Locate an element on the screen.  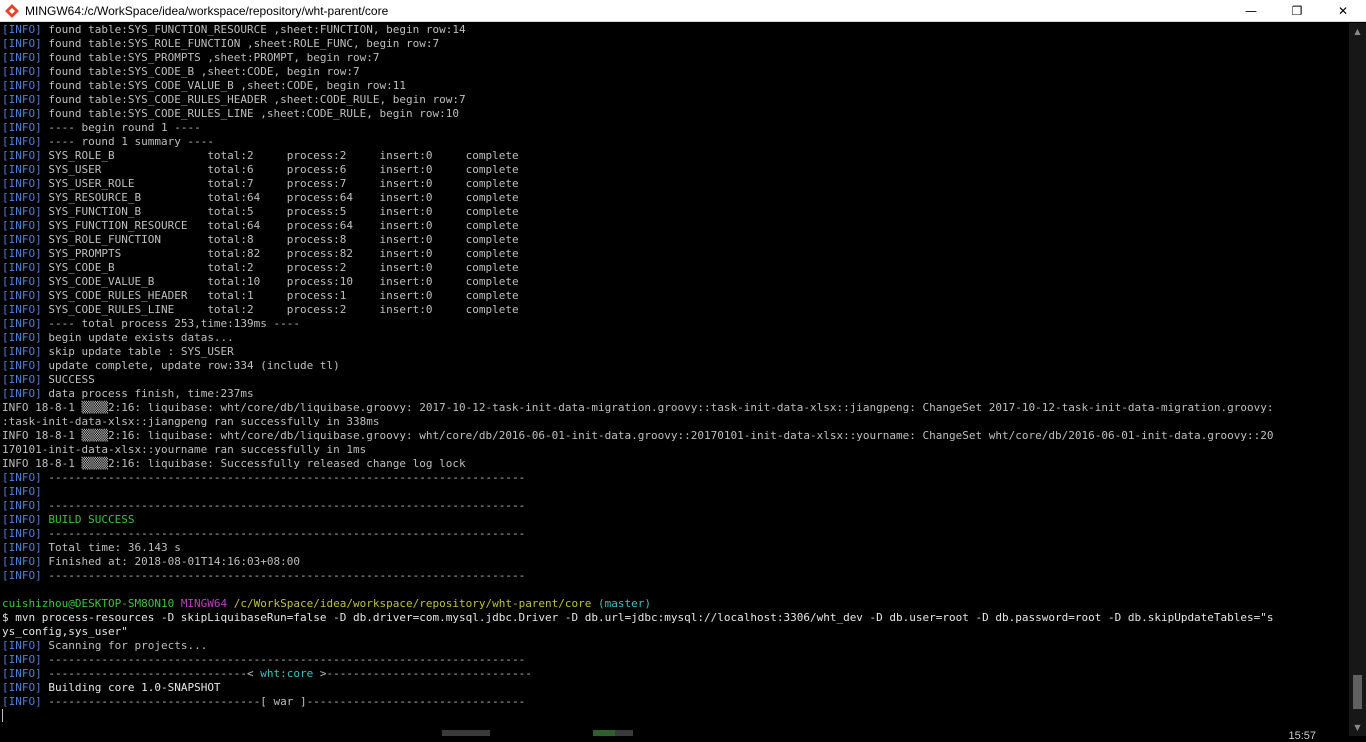
minimize-icon: — is located at coordinates (1251, 11).